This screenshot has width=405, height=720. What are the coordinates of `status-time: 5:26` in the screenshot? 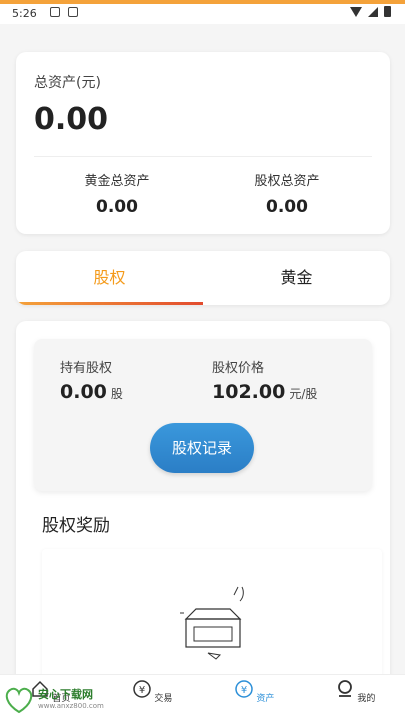 It's located at (24, 13).